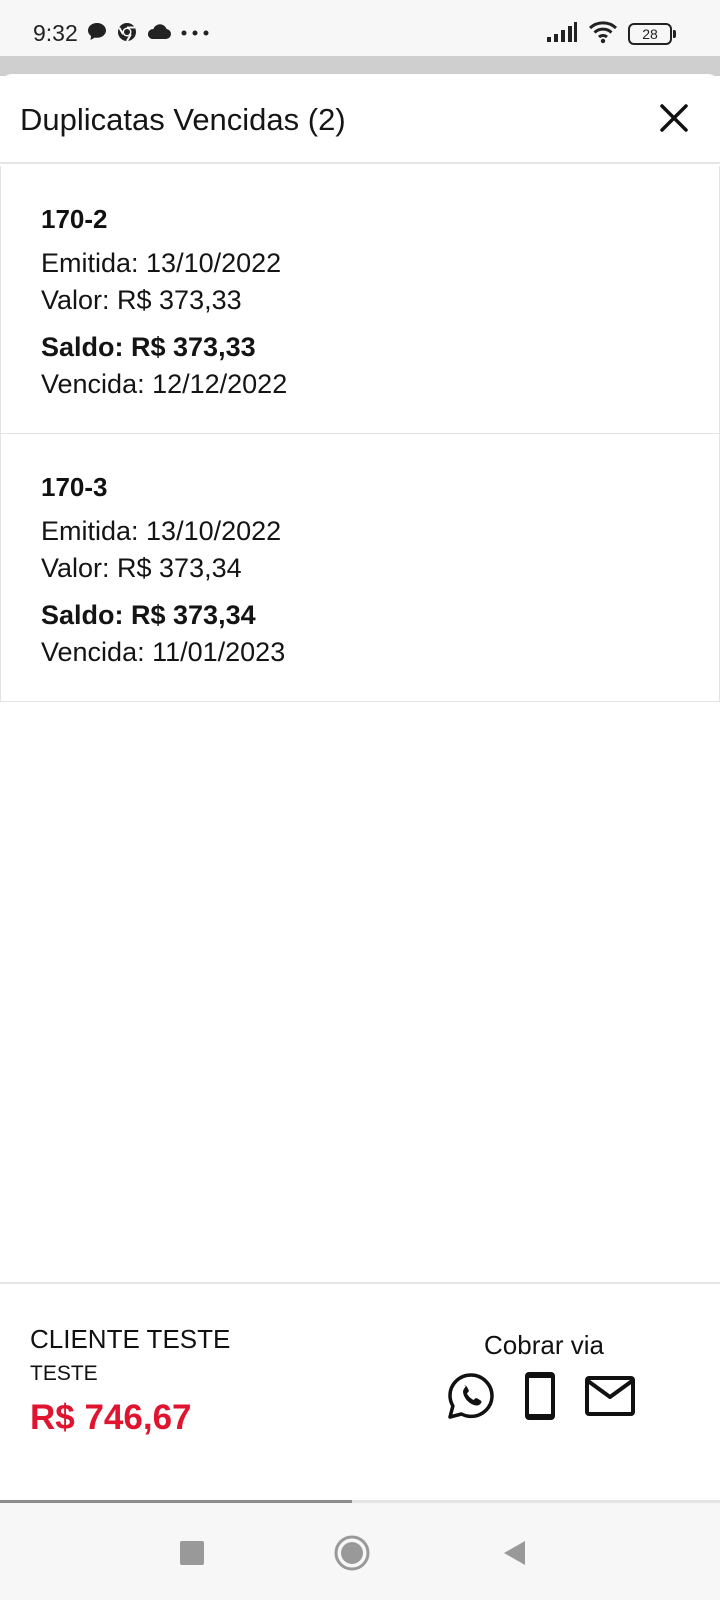  What do you see at coordinates (652, 34) in the screenshot?
I see `battery-icon: 28` at bounding box center [652, 34].